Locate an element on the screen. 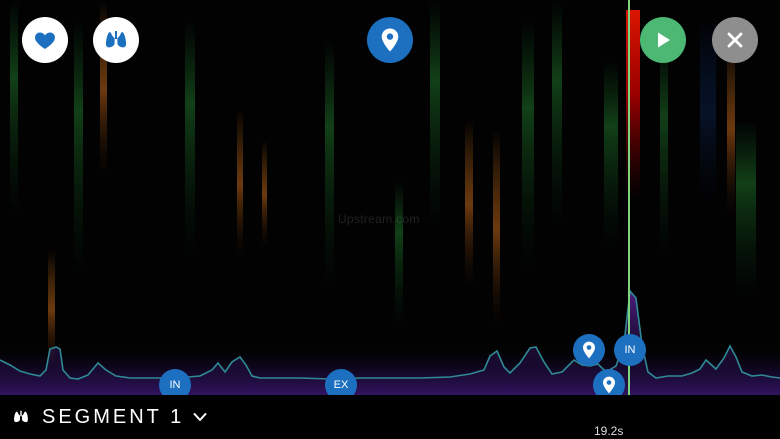 This screenshot has width=780, height=439. play-icon is located at coordinates (664, 40).